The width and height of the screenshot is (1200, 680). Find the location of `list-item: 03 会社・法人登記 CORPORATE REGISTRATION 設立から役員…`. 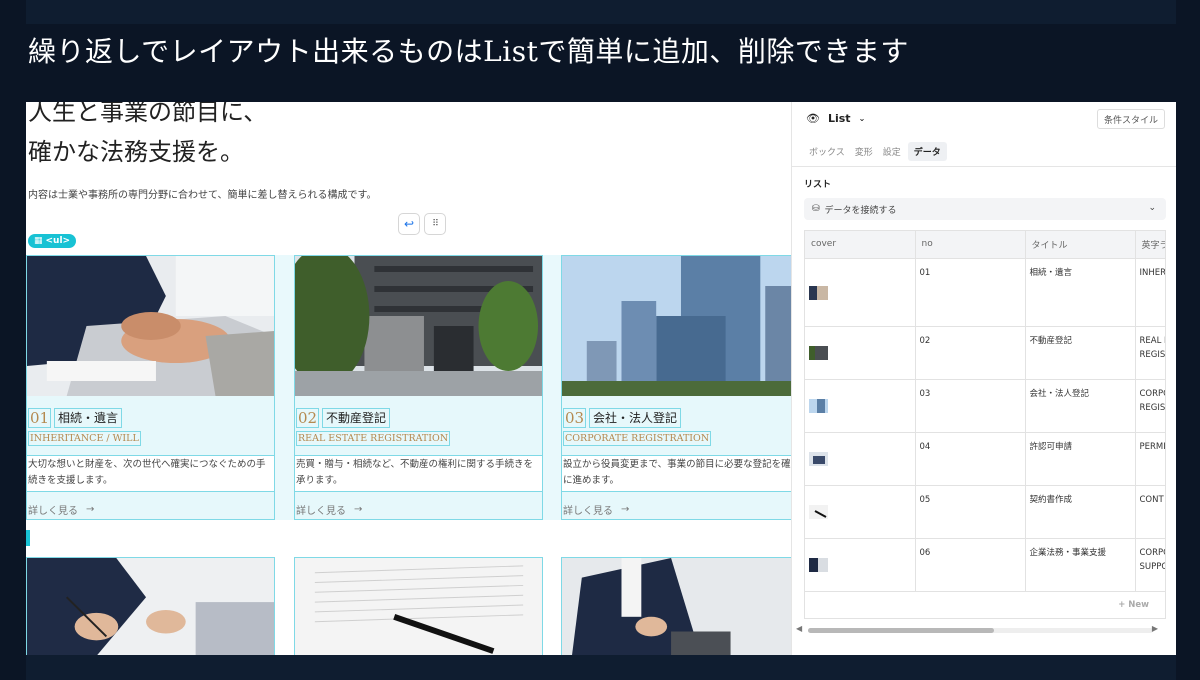

list-item: 03 会社・法人登記 CORPORATE REGISTRATION 設立から役員… is located at coordinates (676, 387).